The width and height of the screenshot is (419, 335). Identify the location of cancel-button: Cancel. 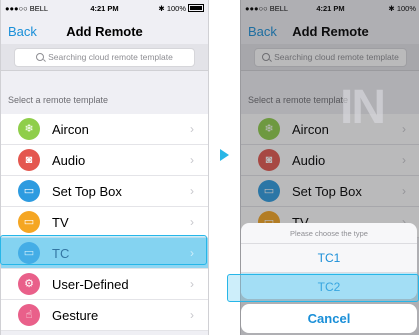
(329, 318).